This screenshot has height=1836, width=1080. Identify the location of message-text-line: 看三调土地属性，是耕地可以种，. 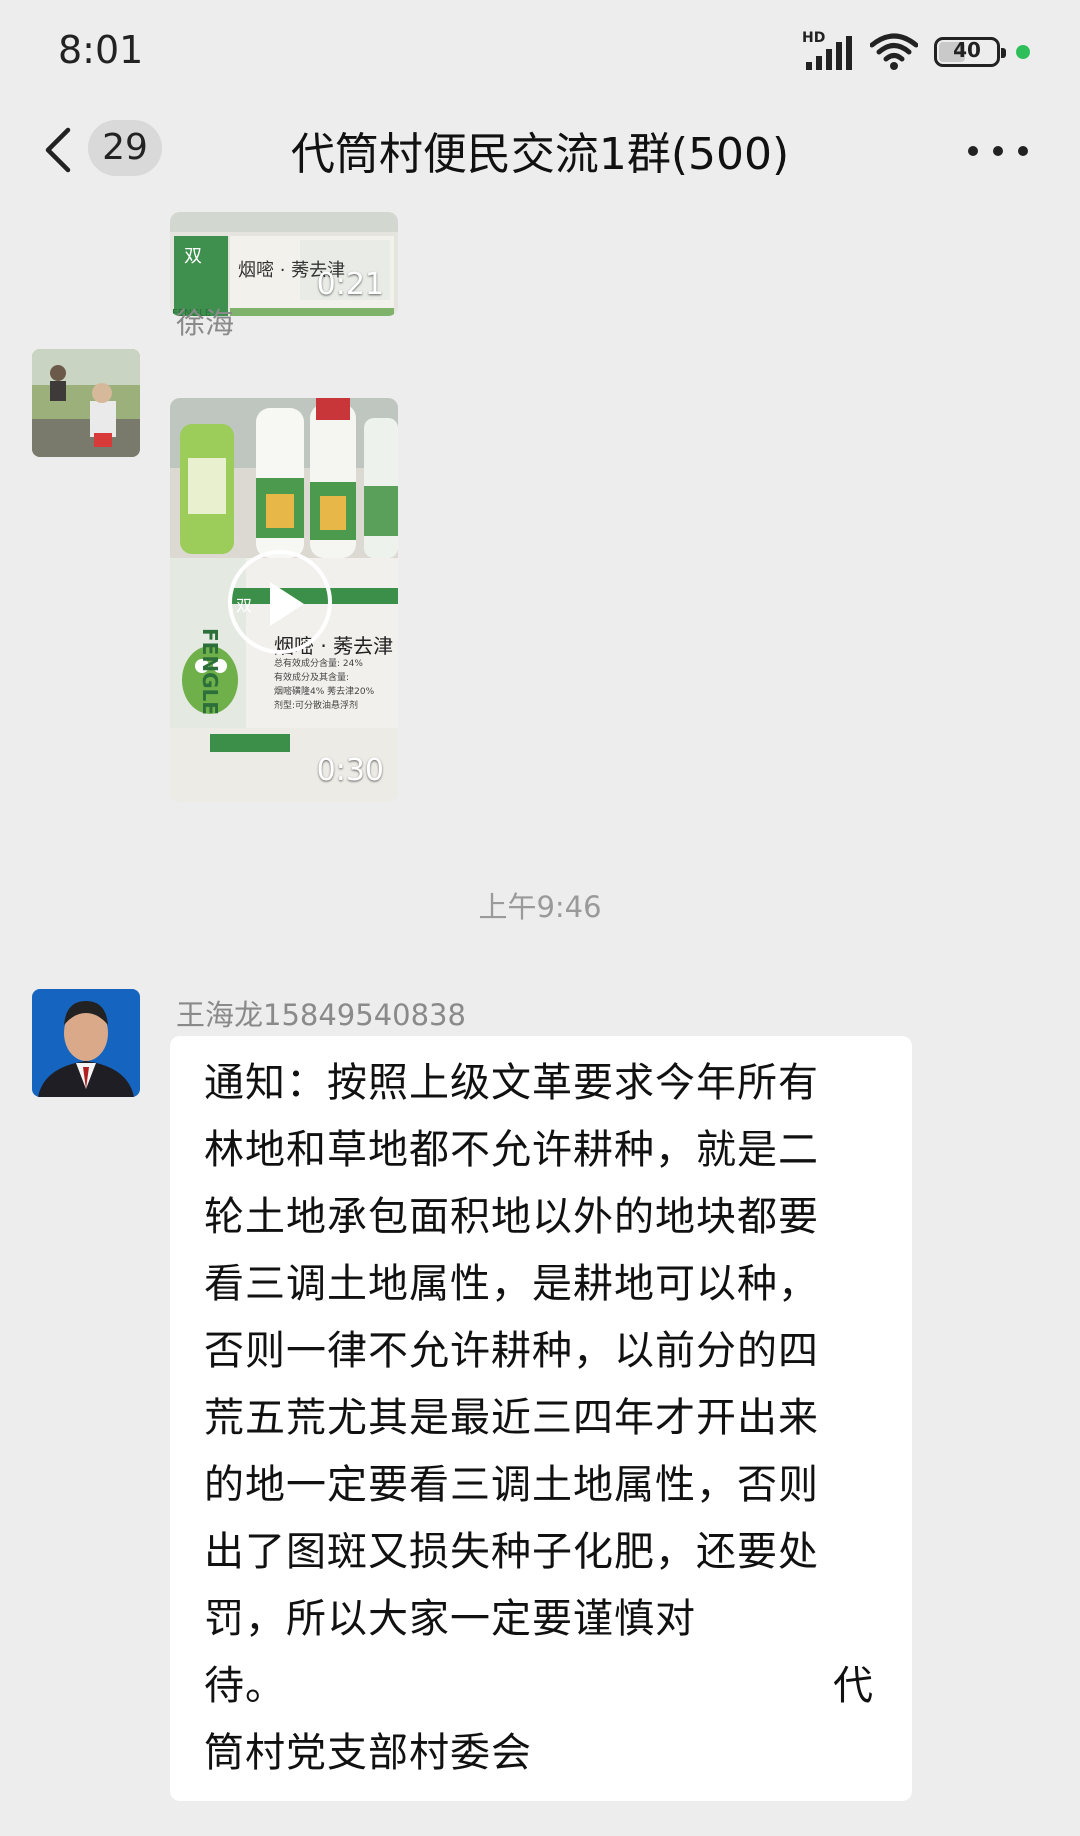
(511, 1284).